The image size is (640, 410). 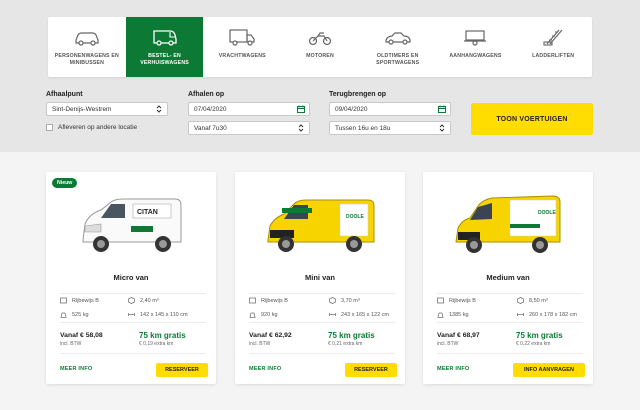 I want to click on price: Vanaf € 58,08, so click(x=81, y=335).